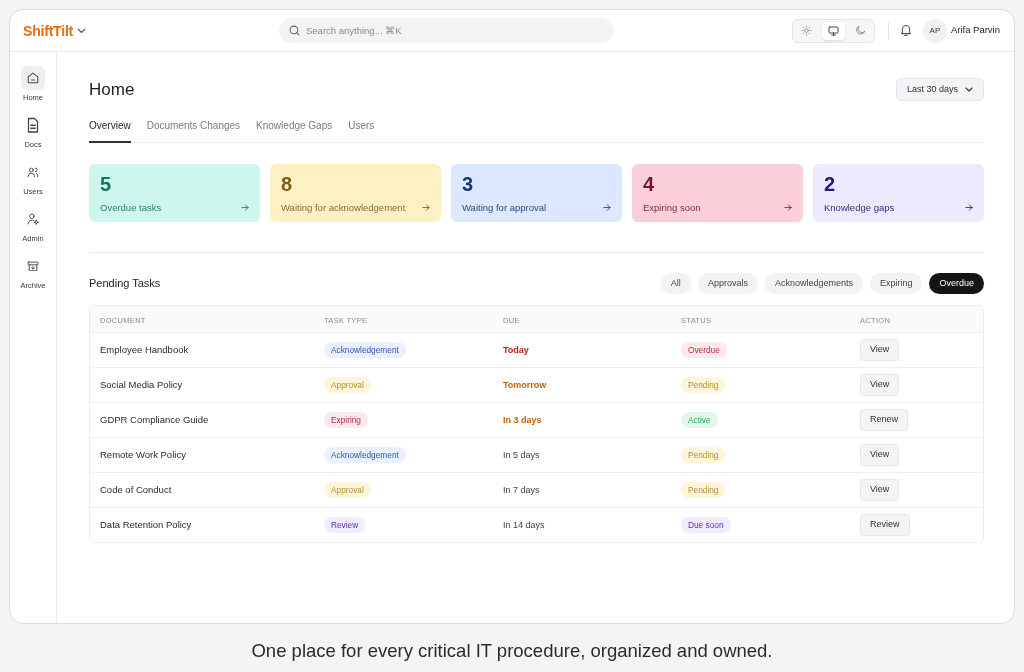  I want to click on system-theme-button, so click(833, 30).